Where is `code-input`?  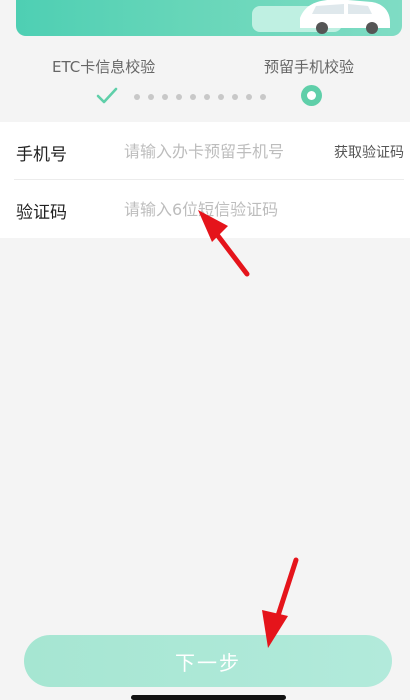
code-input is located at coordinates (259, 209).